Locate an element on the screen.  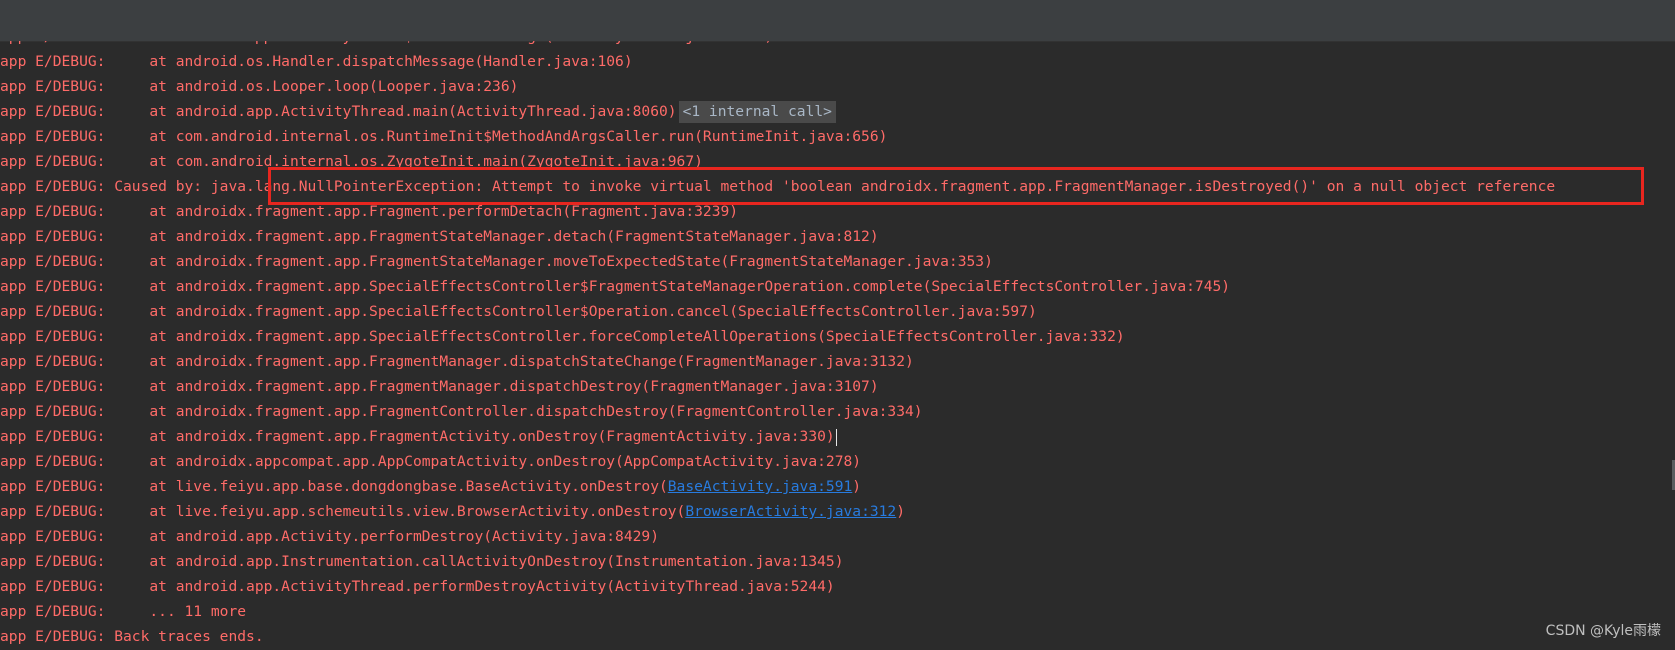
top-toolbar is located at coordinates (837, 21).